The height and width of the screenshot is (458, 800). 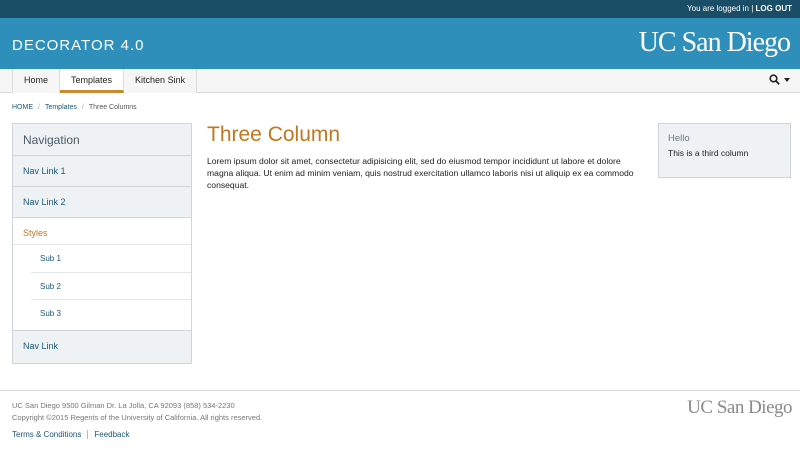 What do you see at coordinates (111, 312) in the screenshot?
I see `sidebar-subitem-sub-3: Sub 3` at bounding box center [111, 312].